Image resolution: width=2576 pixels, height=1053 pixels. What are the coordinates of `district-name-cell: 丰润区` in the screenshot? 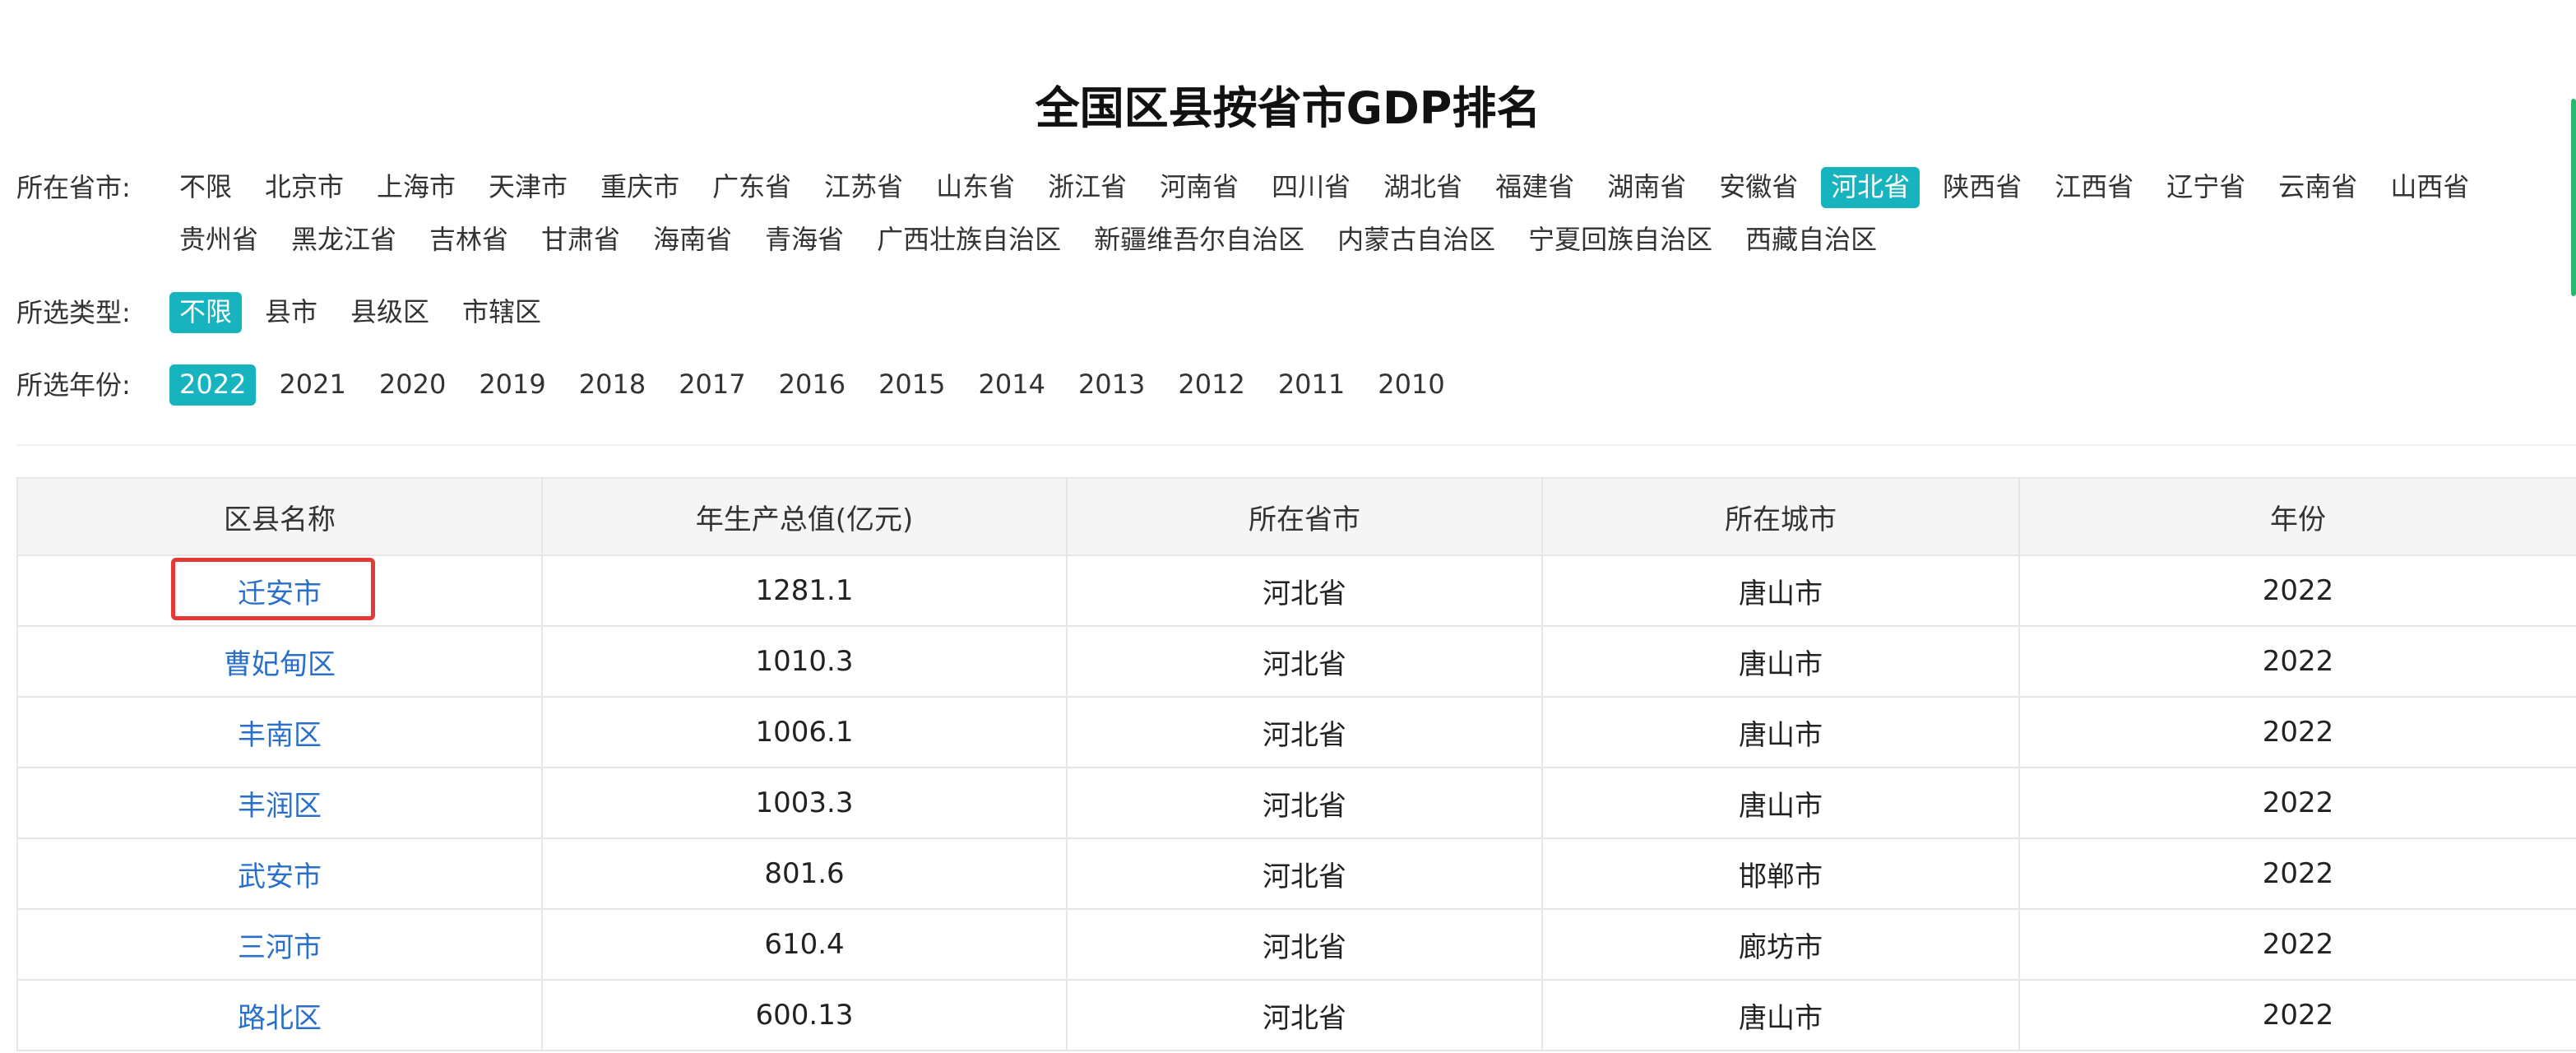 It's located at (280, 803).